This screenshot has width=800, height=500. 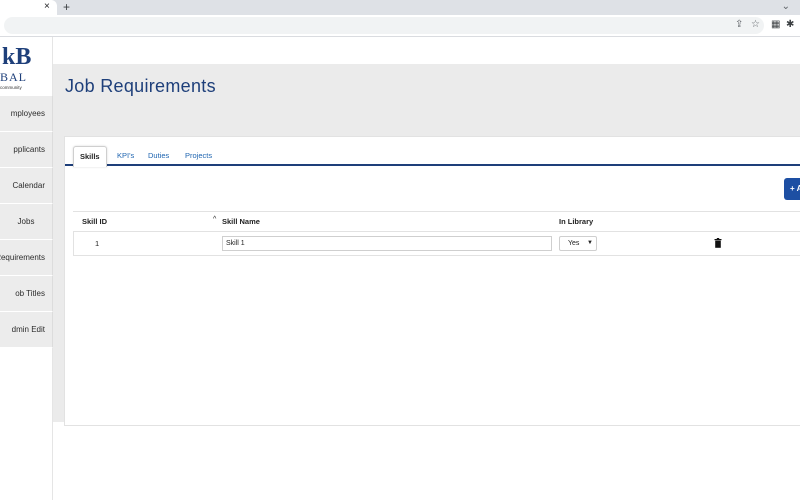 I want to click on logo-tagline: community, so click(x=11, y=87).